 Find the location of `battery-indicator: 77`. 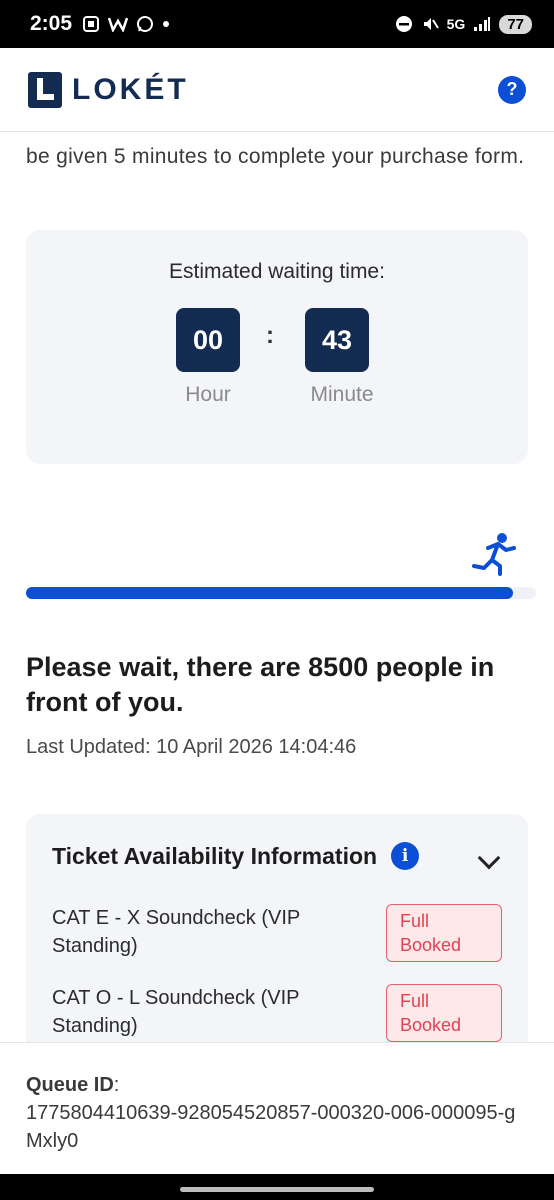

battery-indicator: 77 is located at coordinates (515, 24).